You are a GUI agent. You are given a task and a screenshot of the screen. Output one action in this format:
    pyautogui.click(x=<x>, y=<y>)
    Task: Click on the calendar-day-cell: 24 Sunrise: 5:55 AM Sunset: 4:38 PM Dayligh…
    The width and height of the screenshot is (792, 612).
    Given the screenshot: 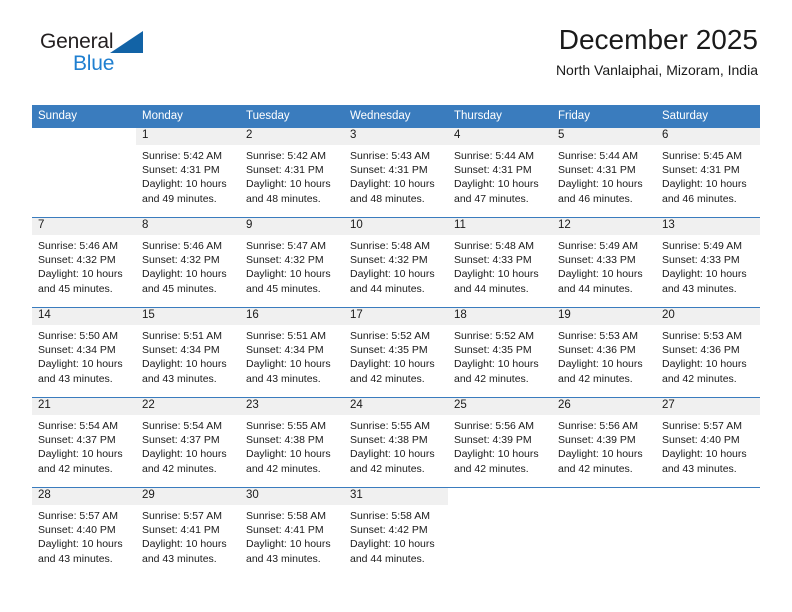 What is the action you would take?
    pyautogui.click(x=396, y=442)
    